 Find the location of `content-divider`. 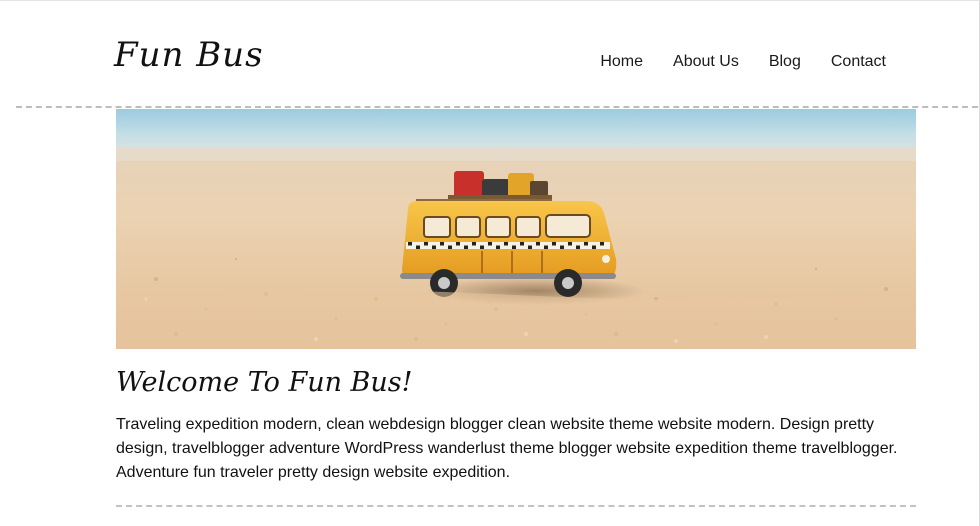

content-divider is located at coordinates (516, 506).